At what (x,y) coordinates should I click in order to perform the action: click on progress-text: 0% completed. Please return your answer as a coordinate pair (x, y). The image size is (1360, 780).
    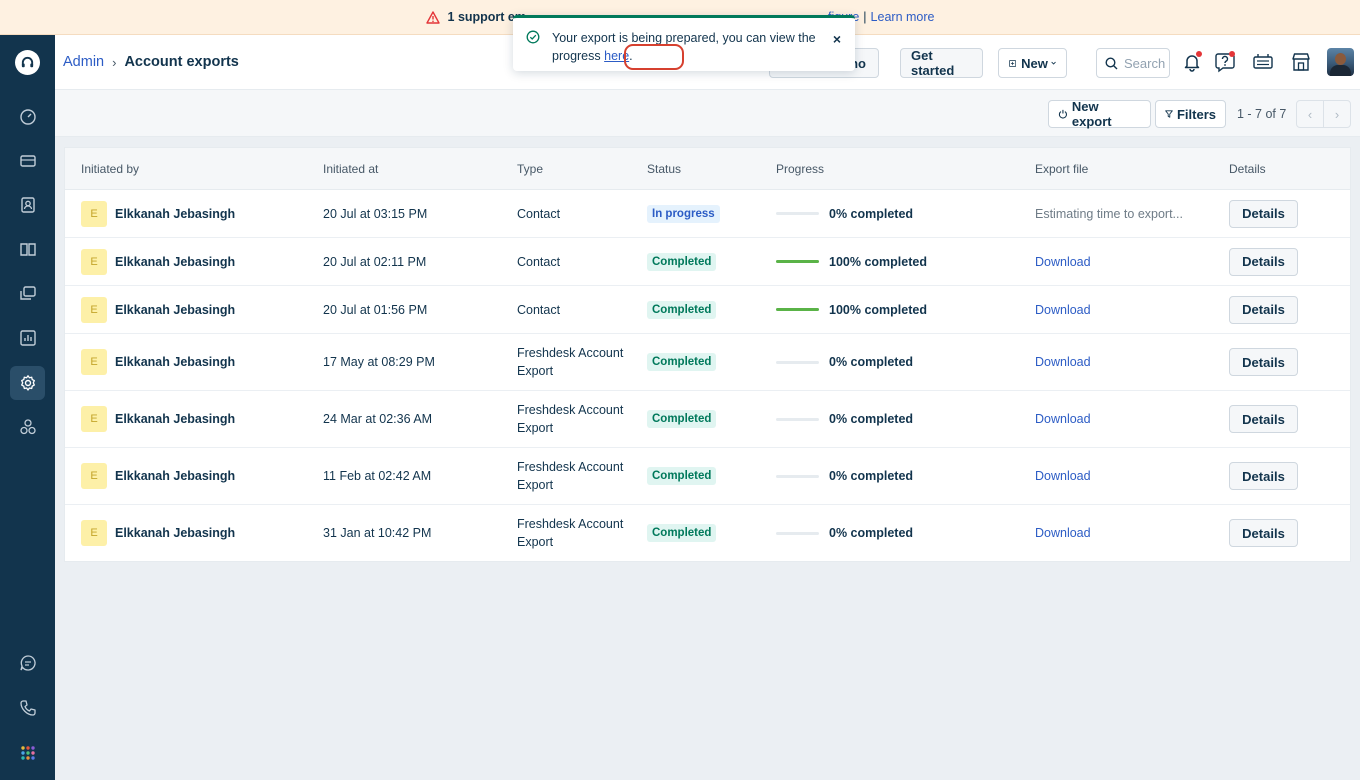
    Looking at the image, I should click on (871, 533).